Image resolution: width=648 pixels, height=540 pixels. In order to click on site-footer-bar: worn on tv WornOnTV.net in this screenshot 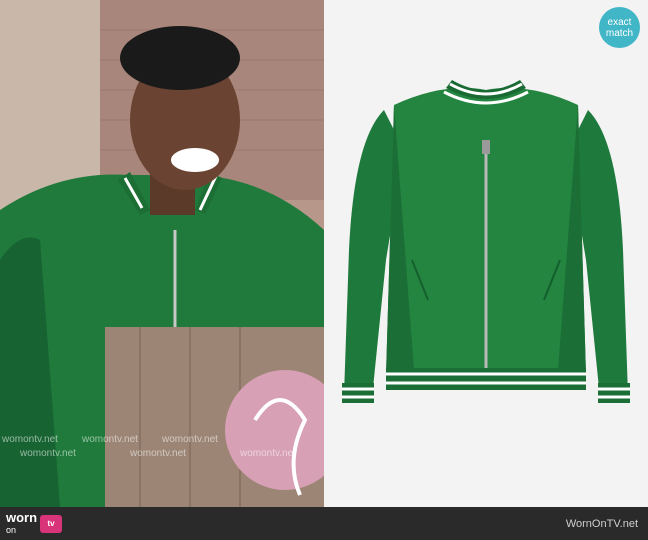, I will do `click(324, 523)`.